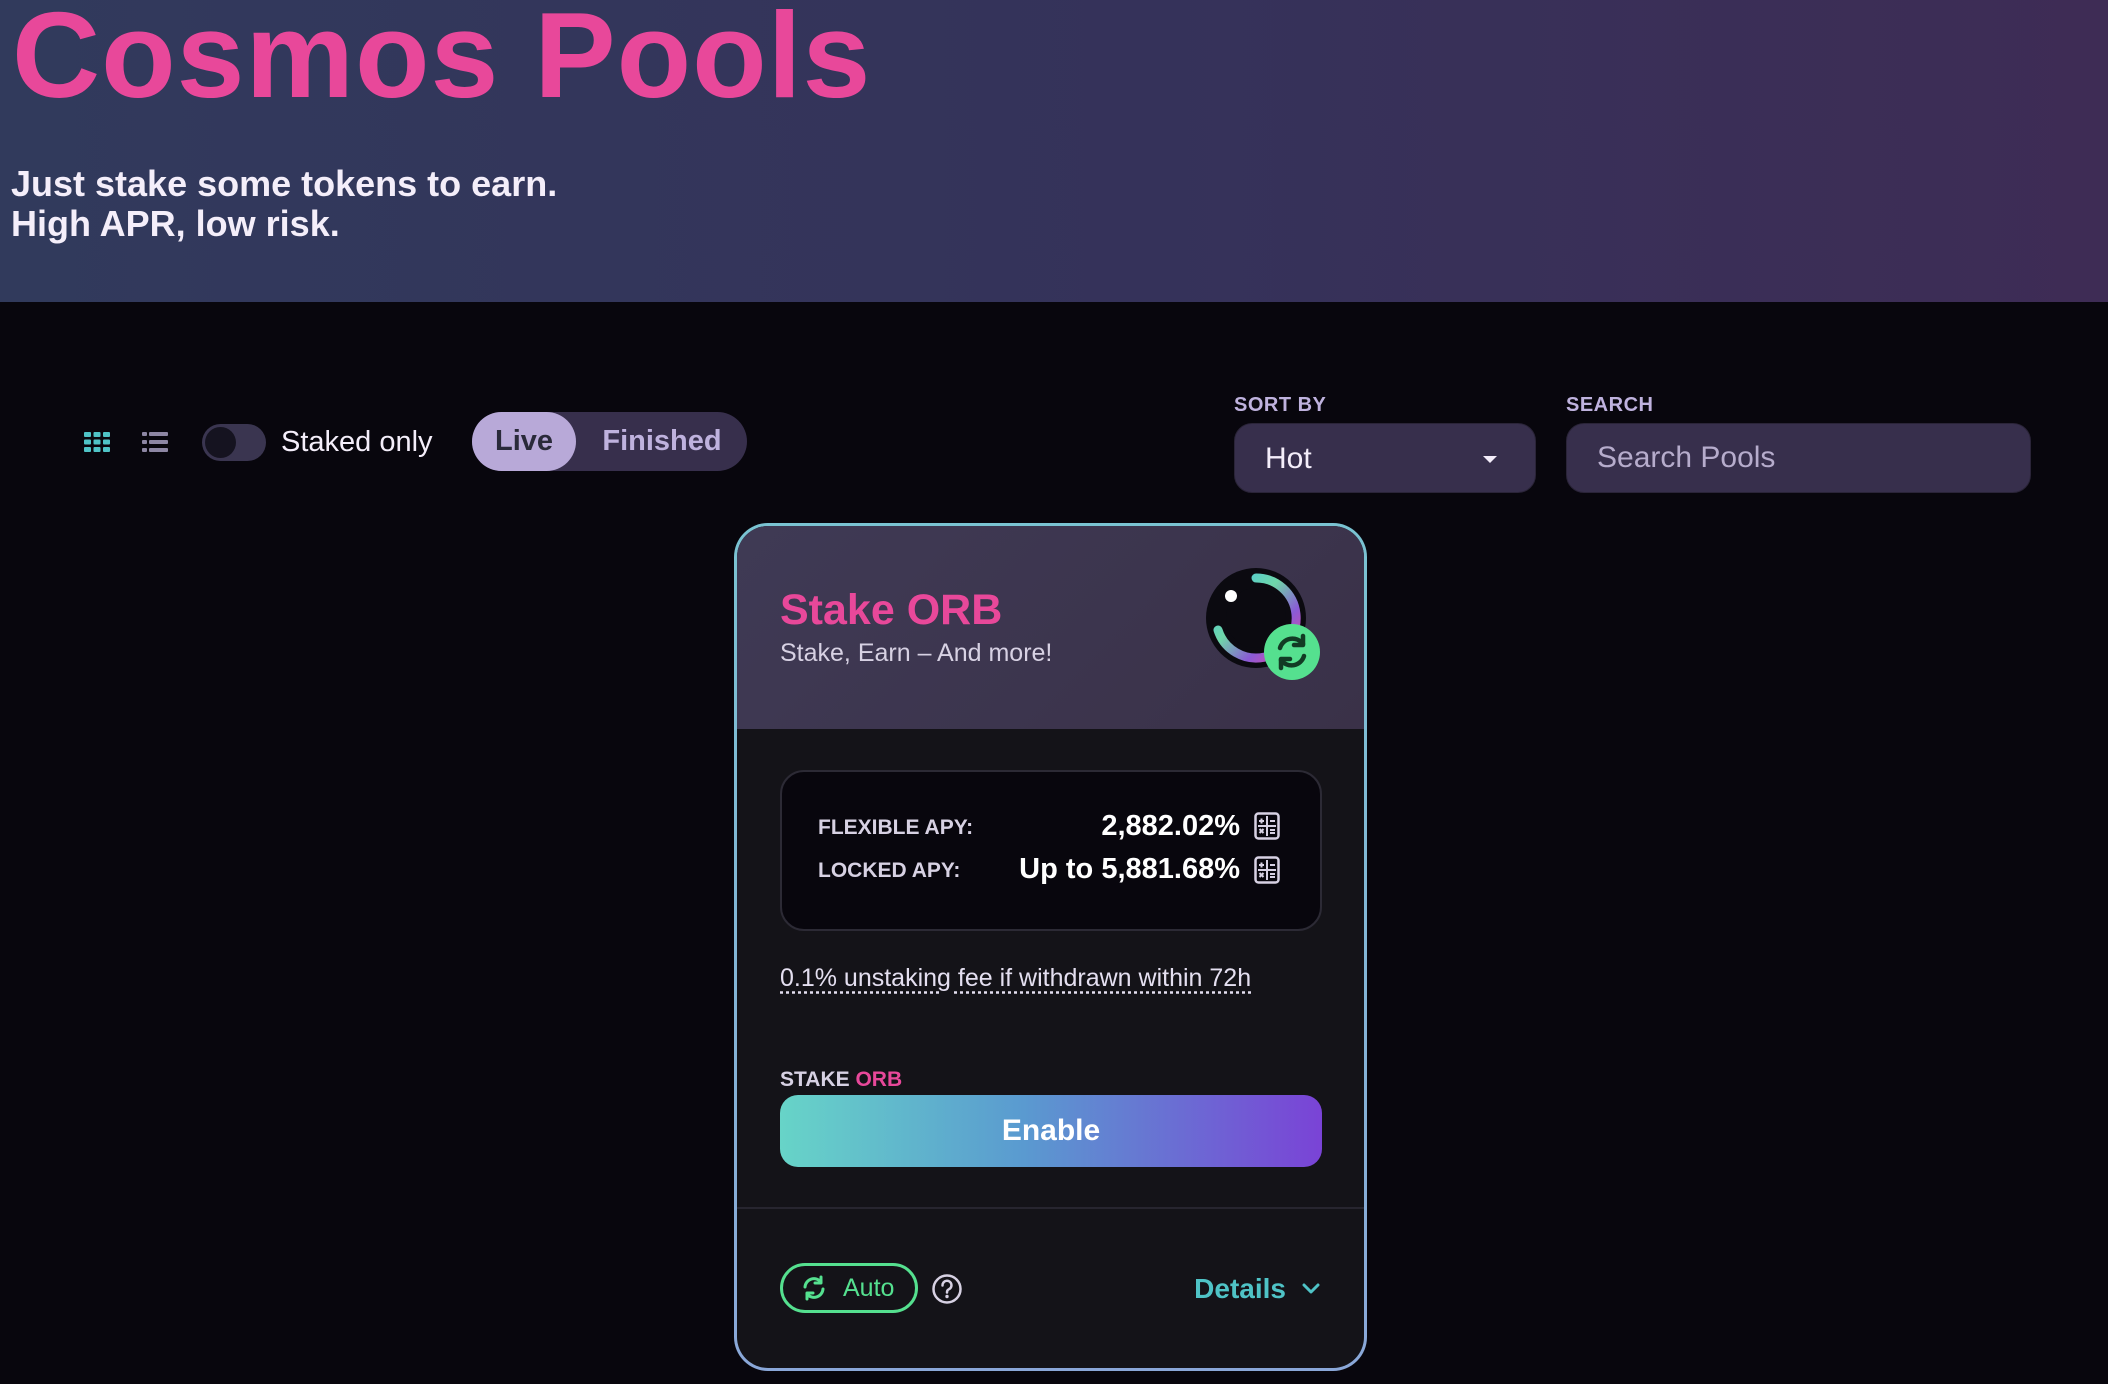 This screenshot has width=2108, height=1384. I want to click on tab-live: Live, so click(524, 441).